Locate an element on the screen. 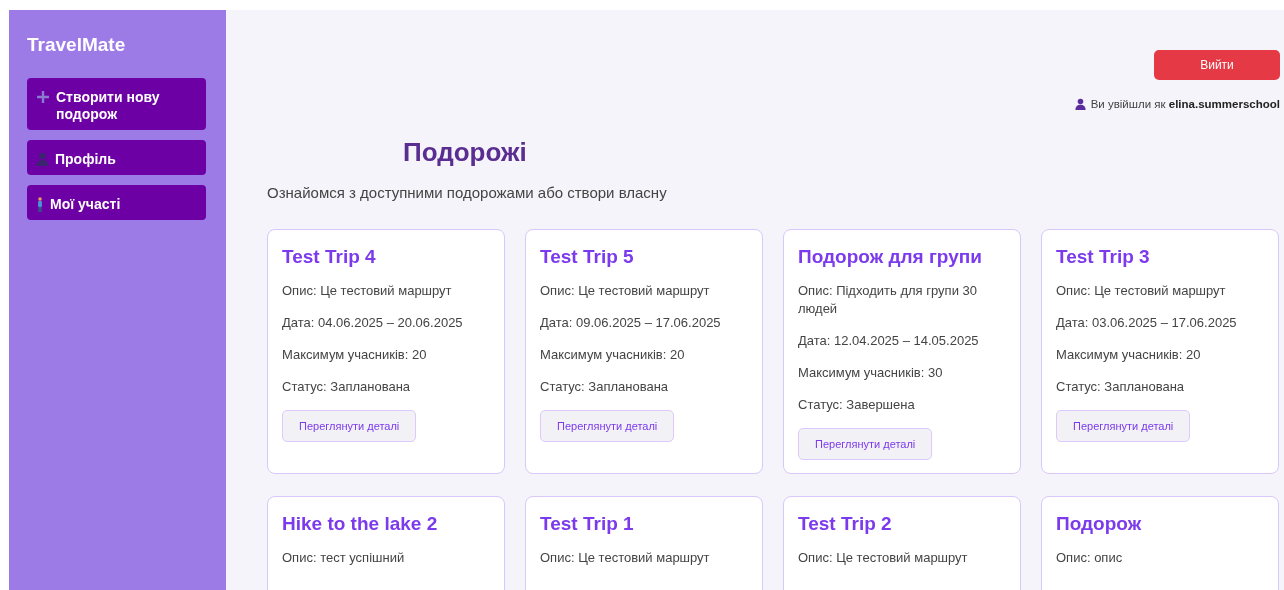 The height and width of the screenshot is (590, 1284). plus-icon is located at coordinates (43, 97).